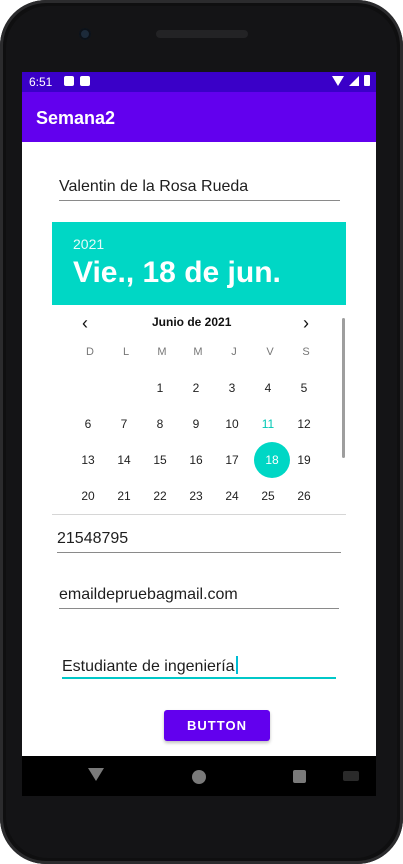  Describe the element at coordinates (268, 496) in the screenshot. I see `calendar-day: 25` at that location.